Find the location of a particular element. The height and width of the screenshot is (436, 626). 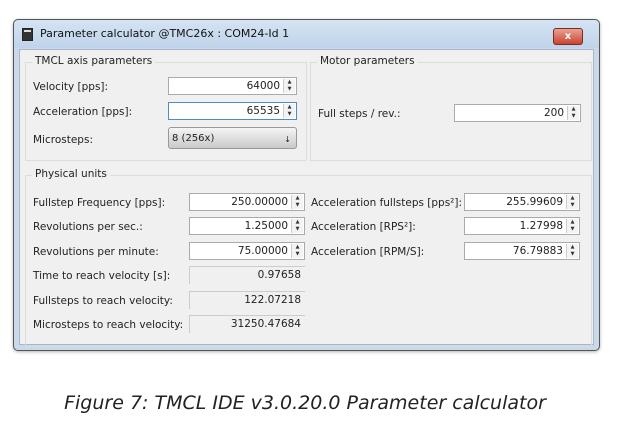

microsteps-value: 8 (256x) is located at coordinates (193, 138).